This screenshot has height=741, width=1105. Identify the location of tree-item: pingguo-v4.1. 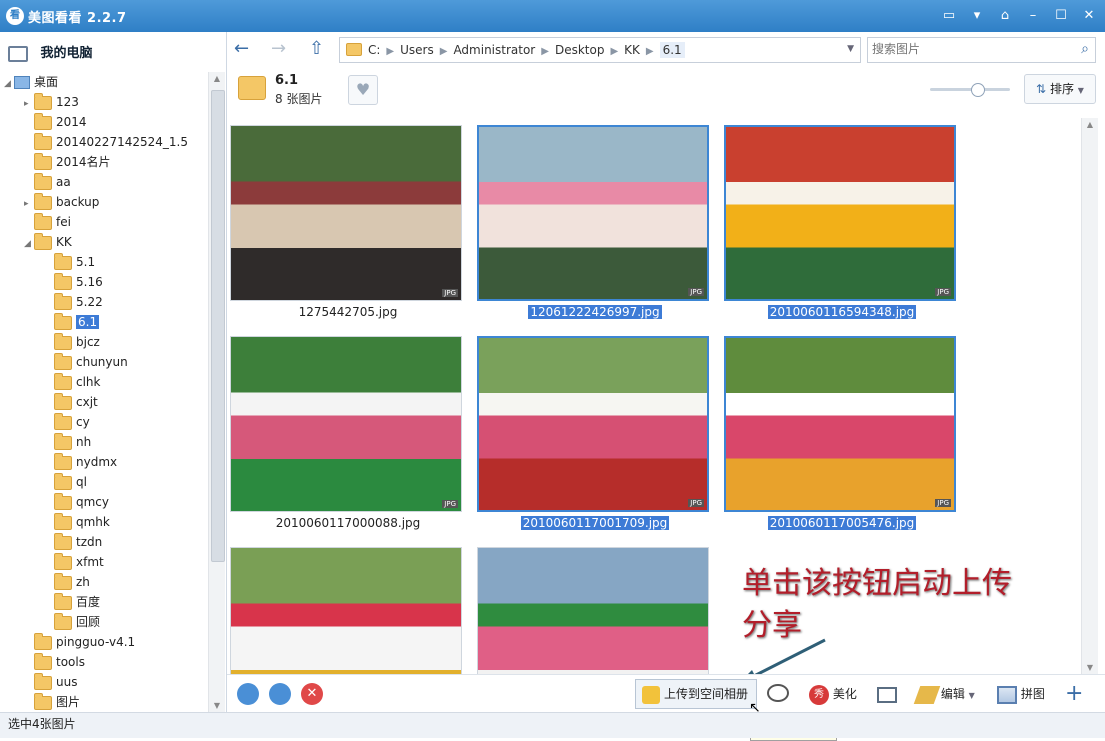
(79, 642).